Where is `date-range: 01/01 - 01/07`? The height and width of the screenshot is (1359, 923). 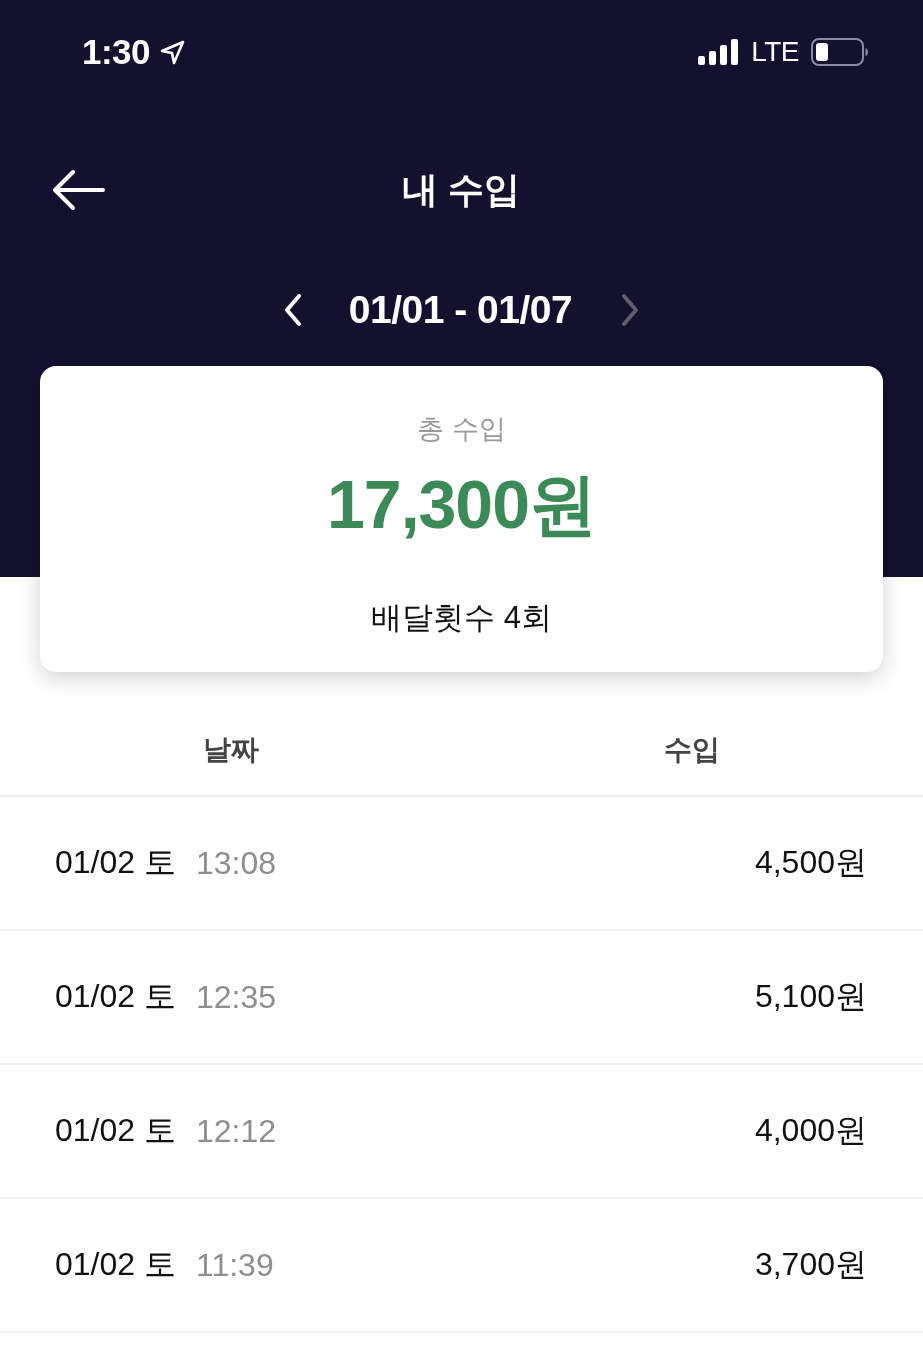 date-range: 01/01 - 01/07 is located at coordinates (460, 310).